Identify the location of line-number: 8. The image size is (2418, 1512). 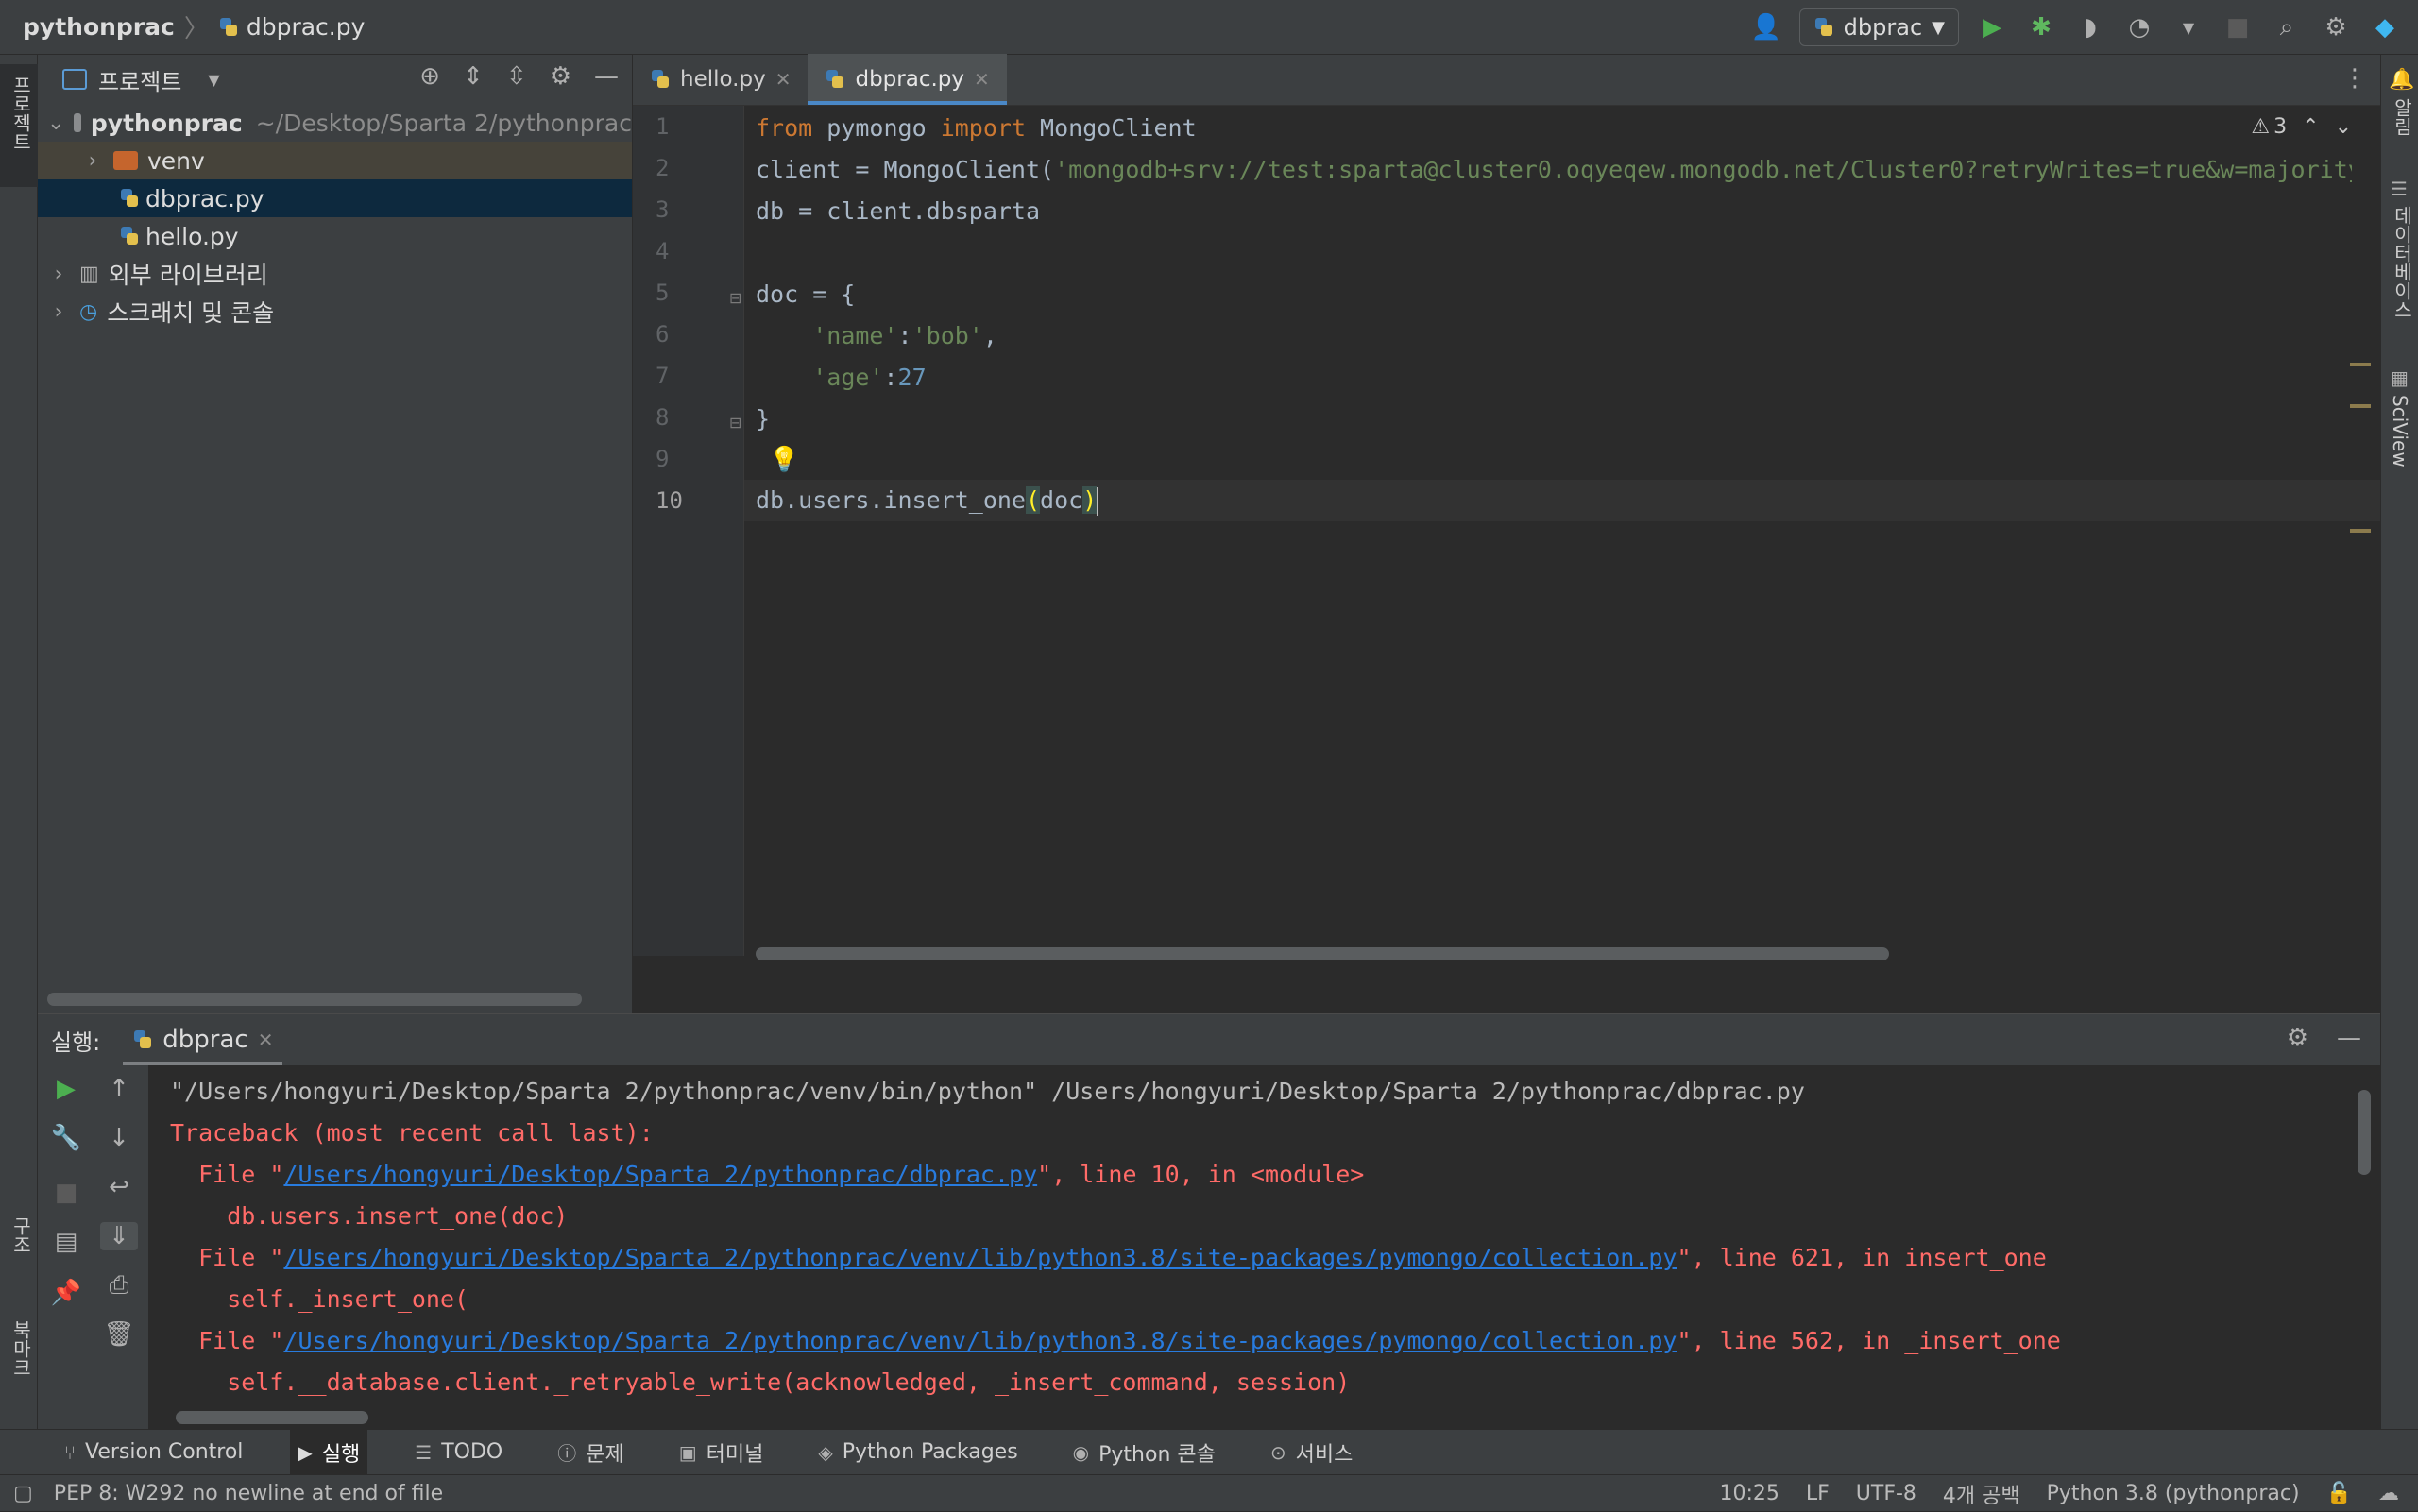
(663, 417).